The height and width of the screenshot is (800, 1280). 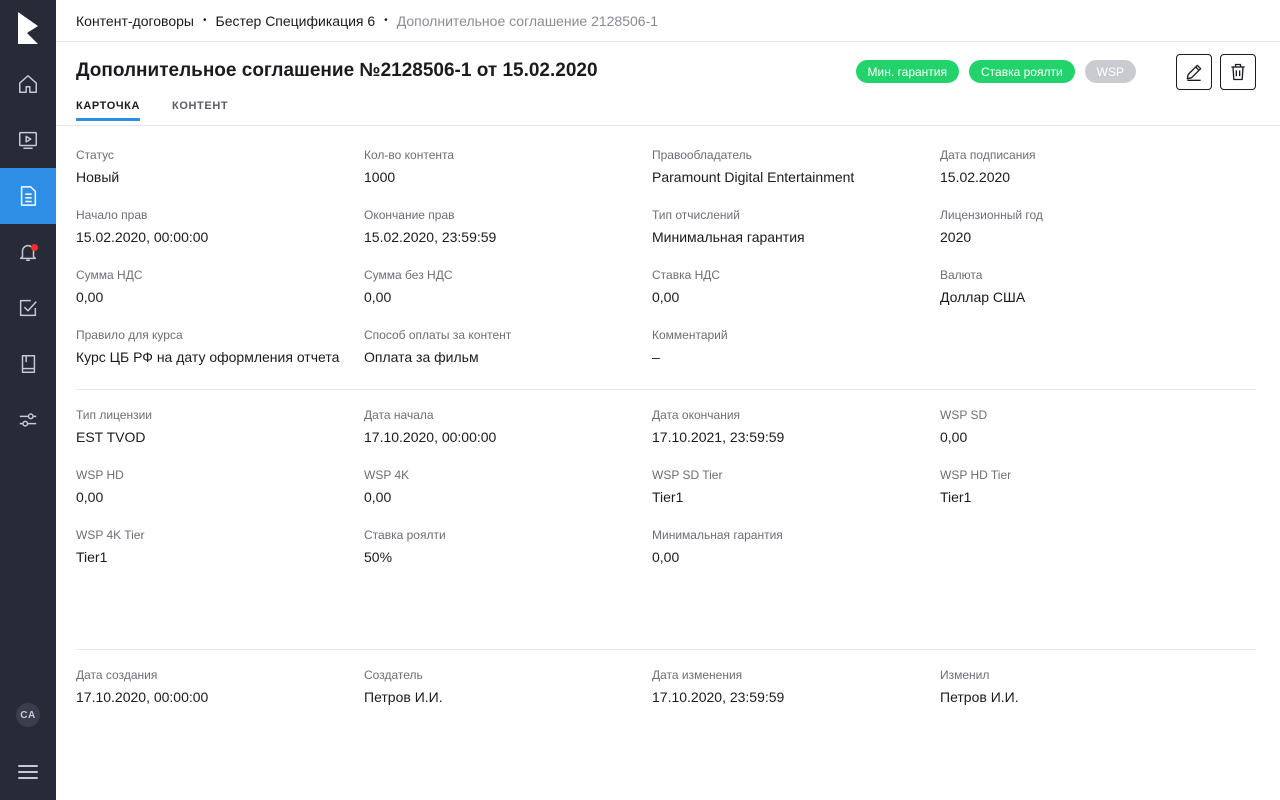 I want to click on field-value: 2020, so click(x=956, y=237).